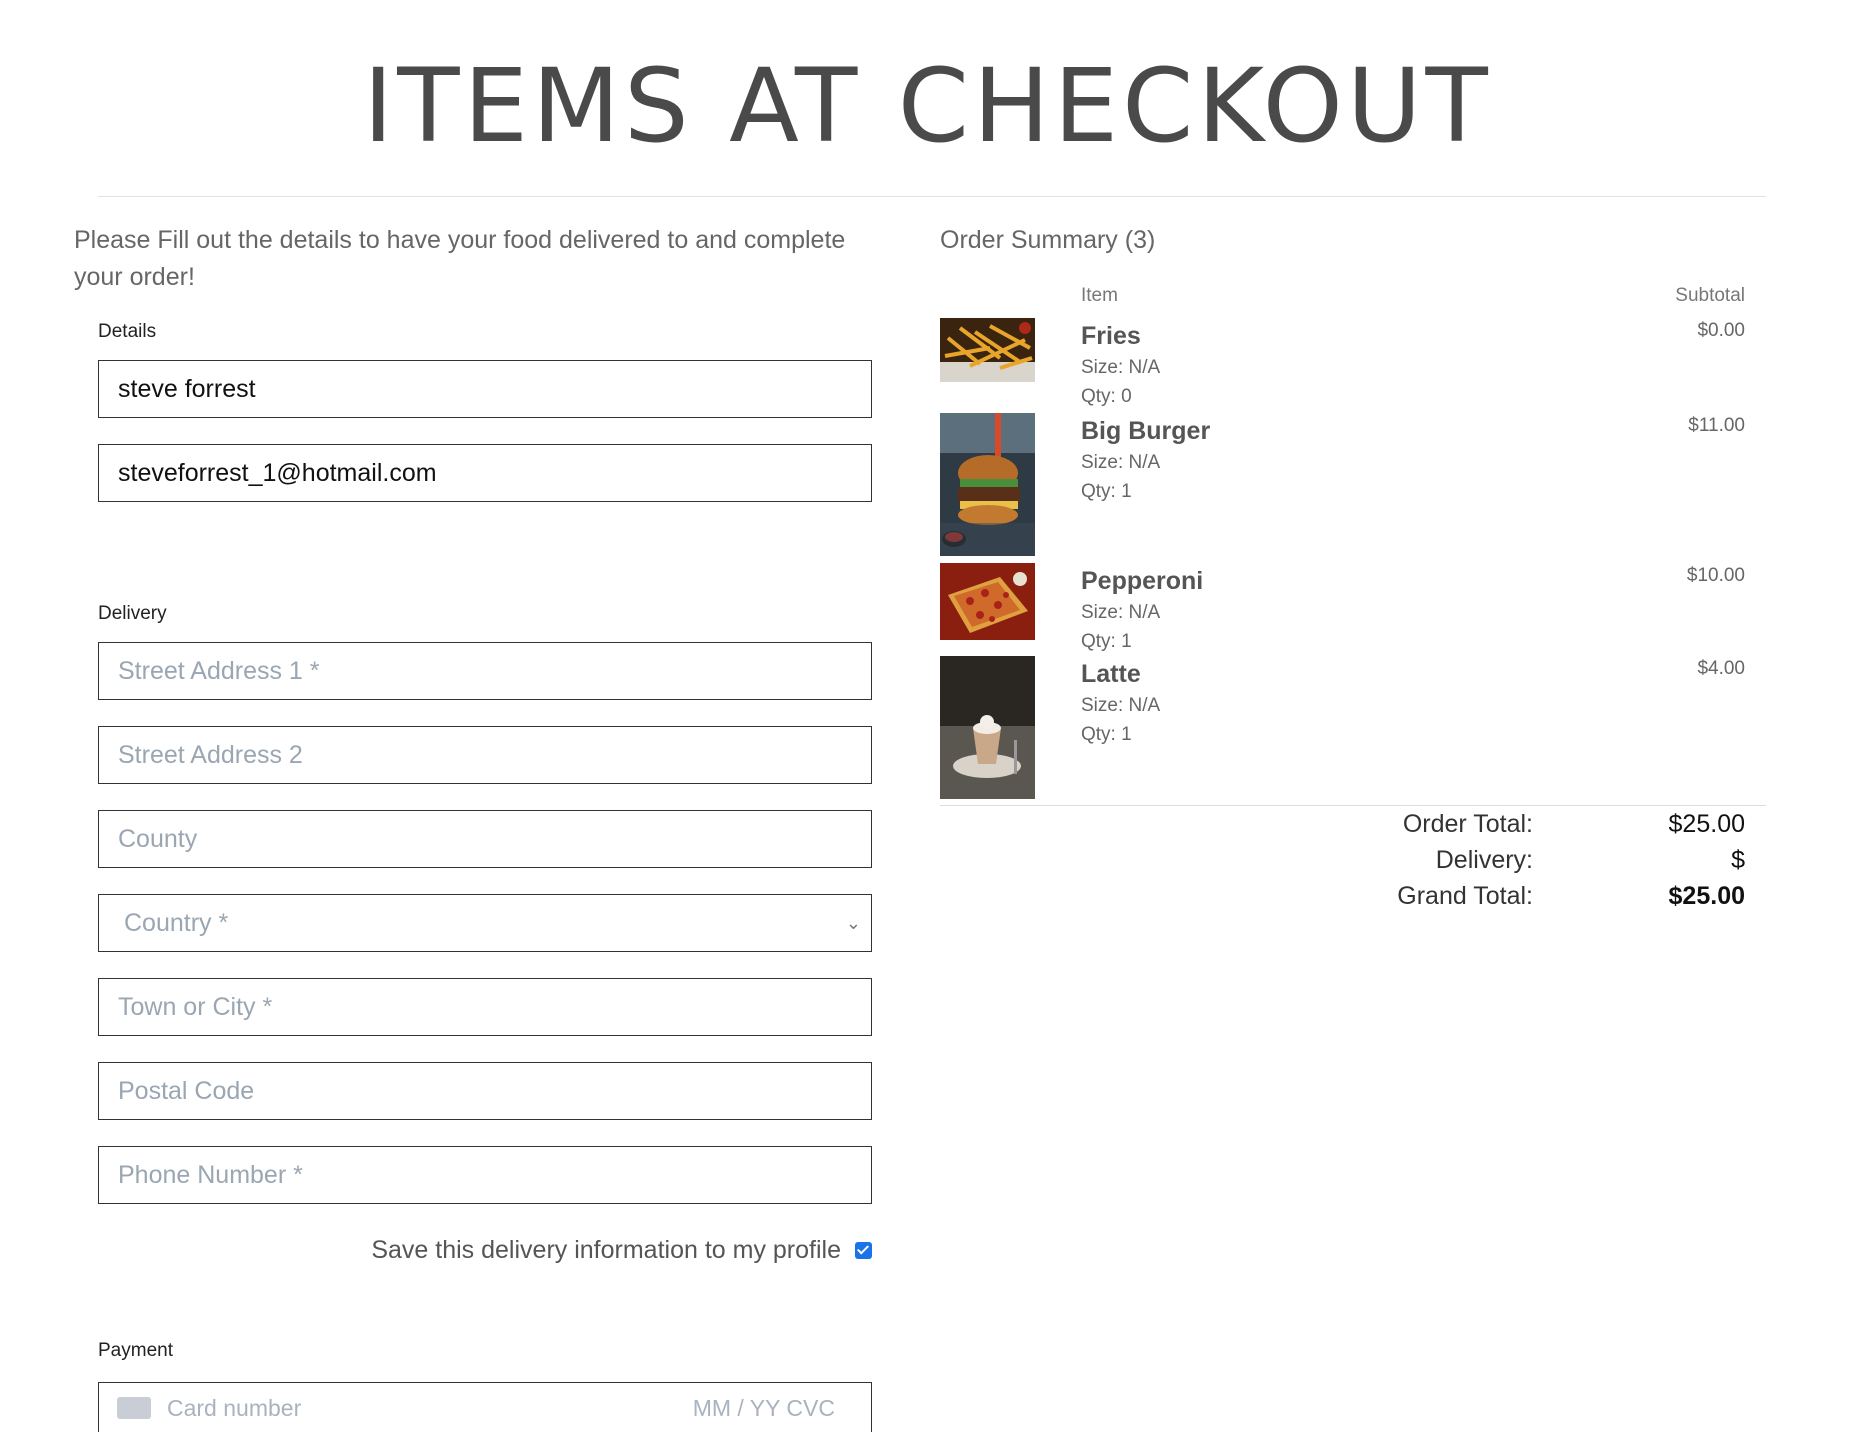  I want to click on email-input, so click(485, 473).